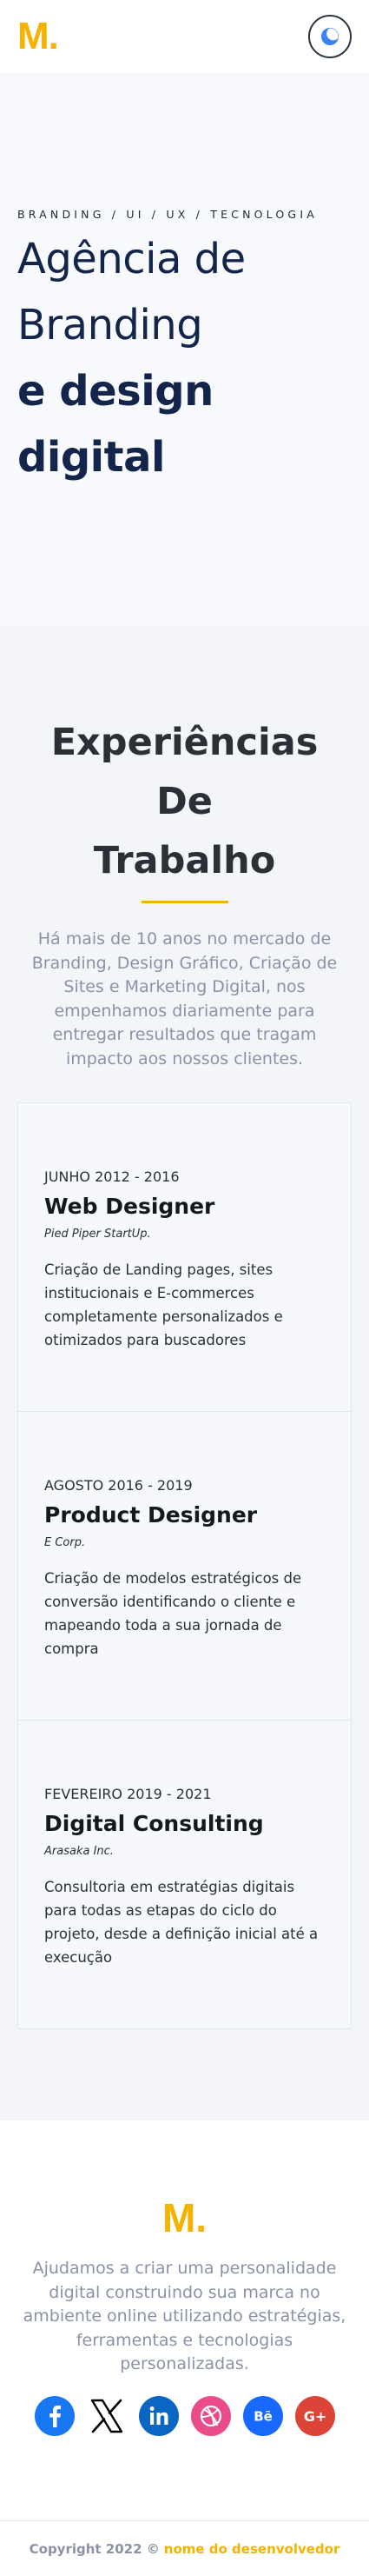 The width and height of the screenshot is (369, 2576). I want to click on linkedin-icon, so click(158, 2415).